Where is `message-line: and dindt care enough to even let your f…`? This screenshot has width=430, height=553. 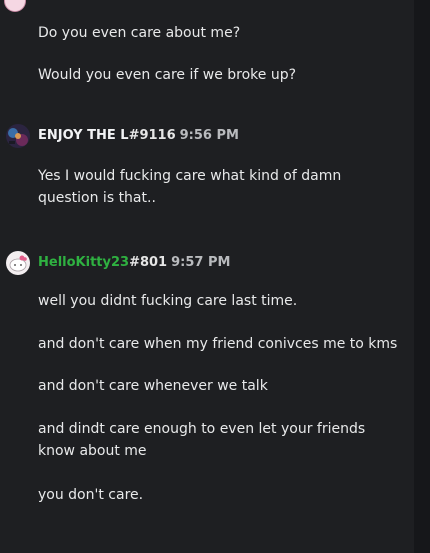 message-line: and dindt care enough to even let your f… is located at coordinates (202, 440).